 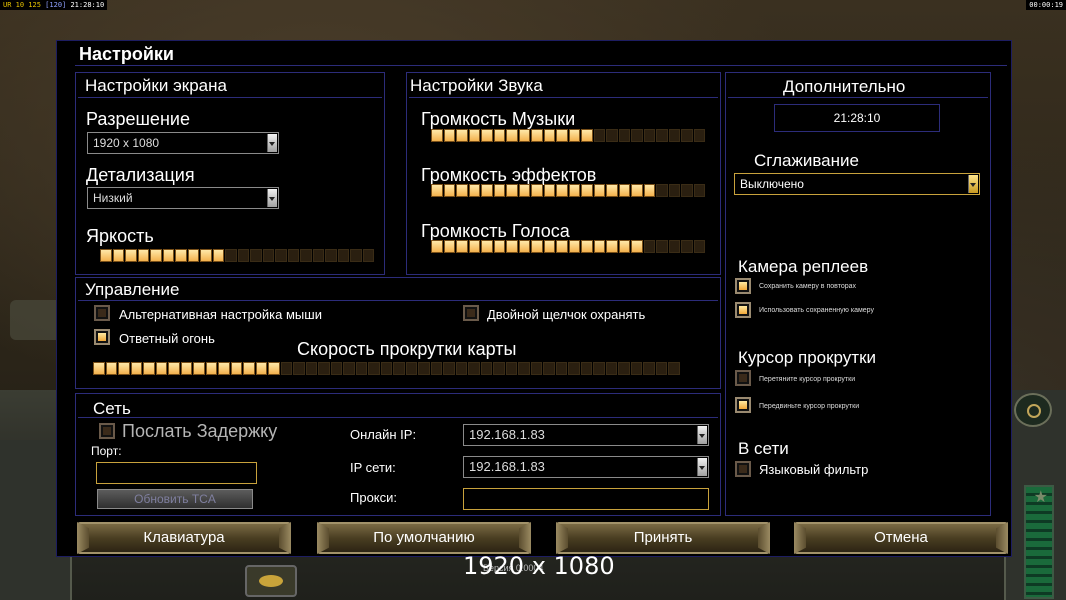 I want to click on brightness-slider, so click(x=237, y=255).